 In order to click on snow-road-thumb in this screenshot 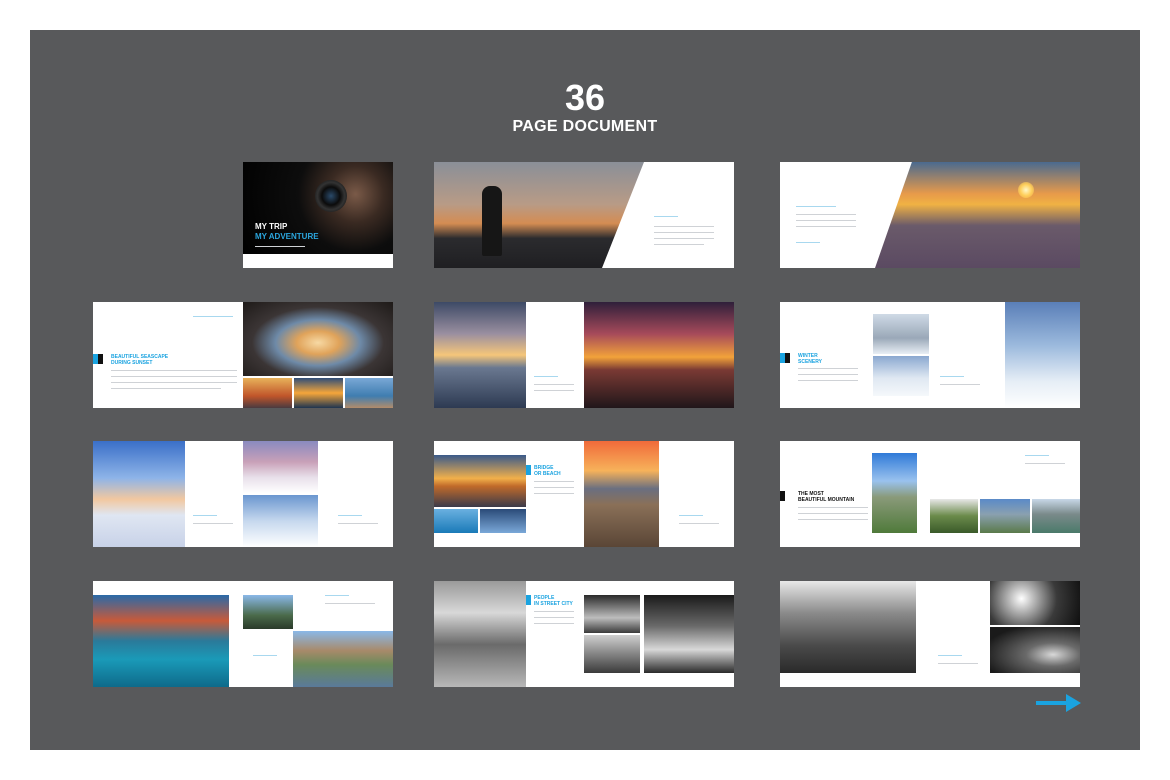, I will do `click(901, 376)`.